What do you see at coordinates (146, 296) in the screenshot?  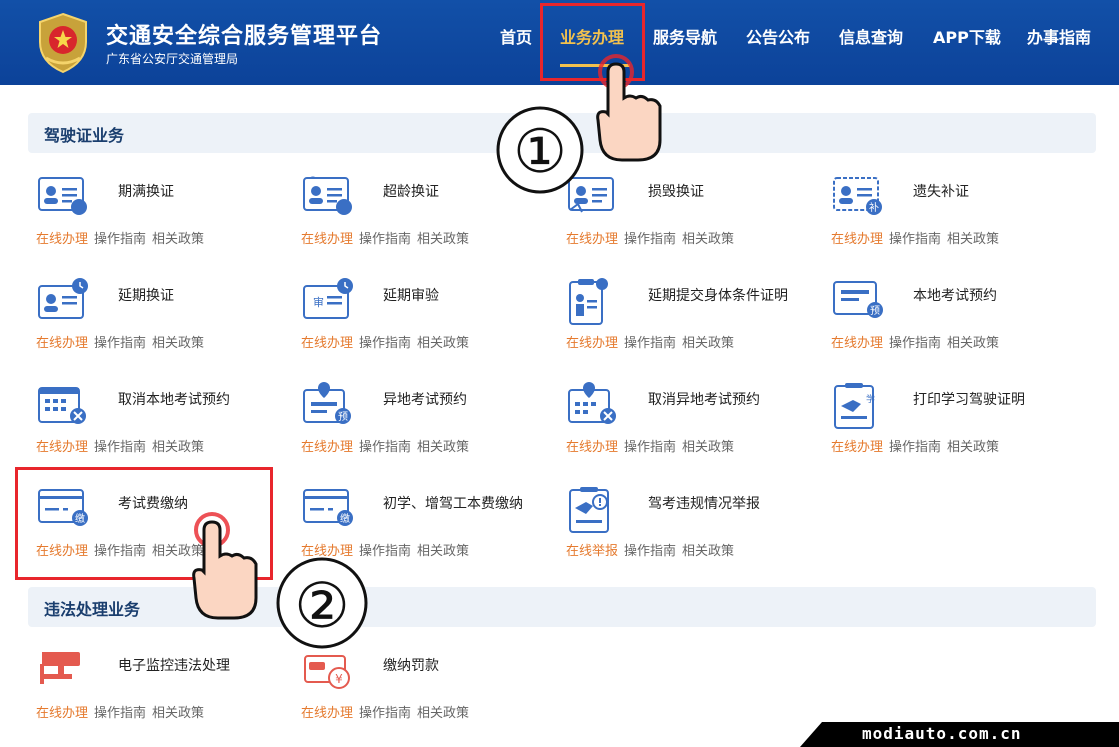 I see `service-name: 延期换证` at bounding box center [146, 296].